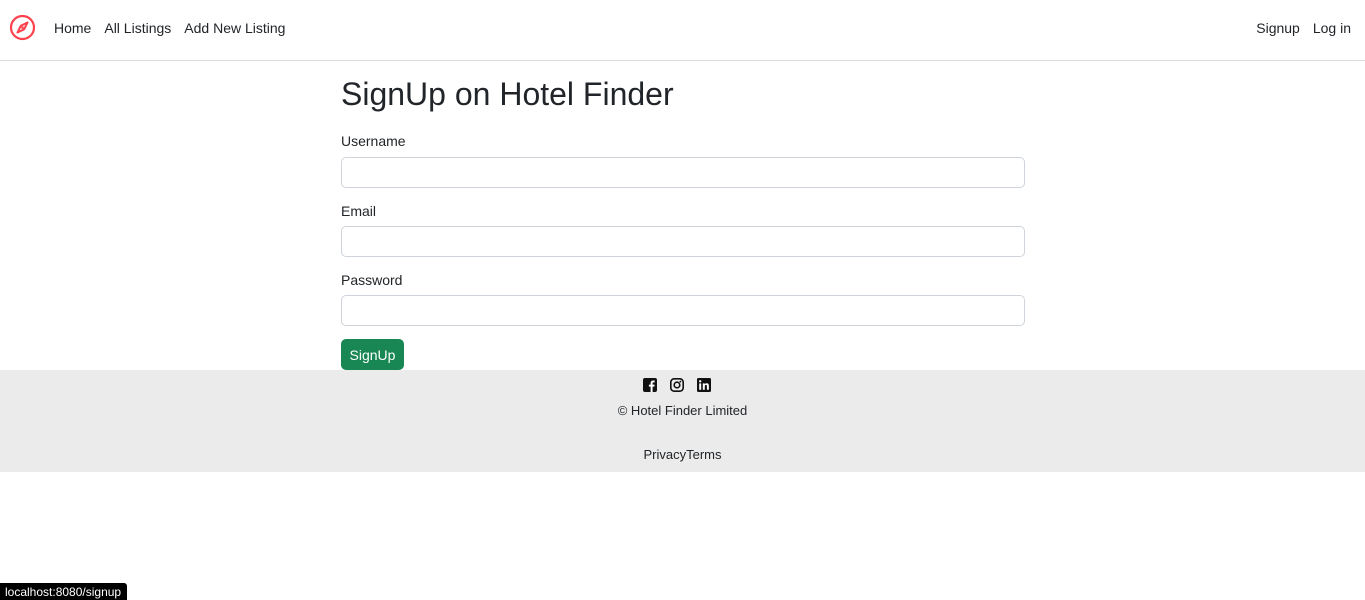 Image resolution: width=1365 pixels, height=600 pixels. I want to click on copyright-text: © Hotel Finder Limited, so click(682, 410).